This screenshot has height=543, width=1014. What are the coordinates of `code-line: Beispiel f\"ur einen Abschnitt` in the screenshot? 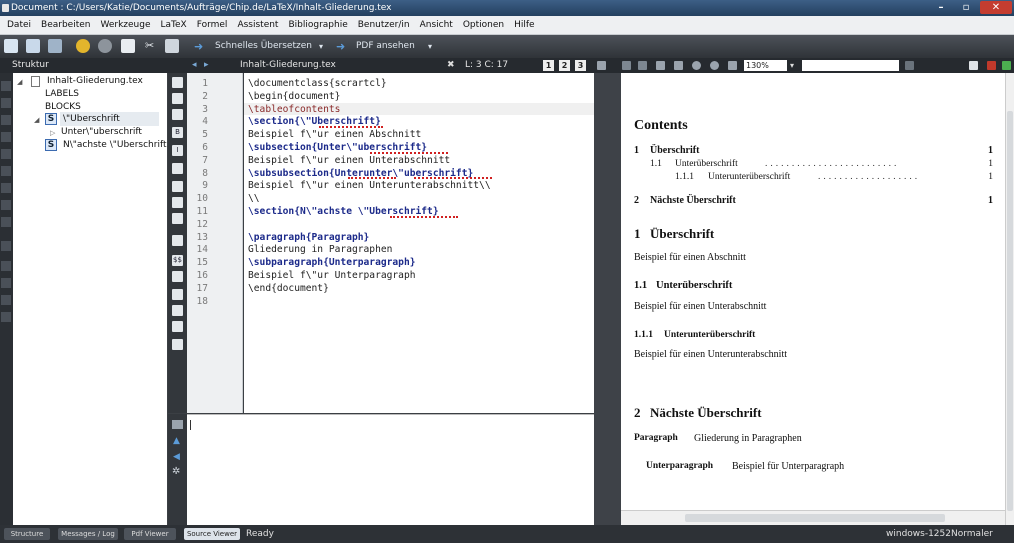 It's located at (334, 135).